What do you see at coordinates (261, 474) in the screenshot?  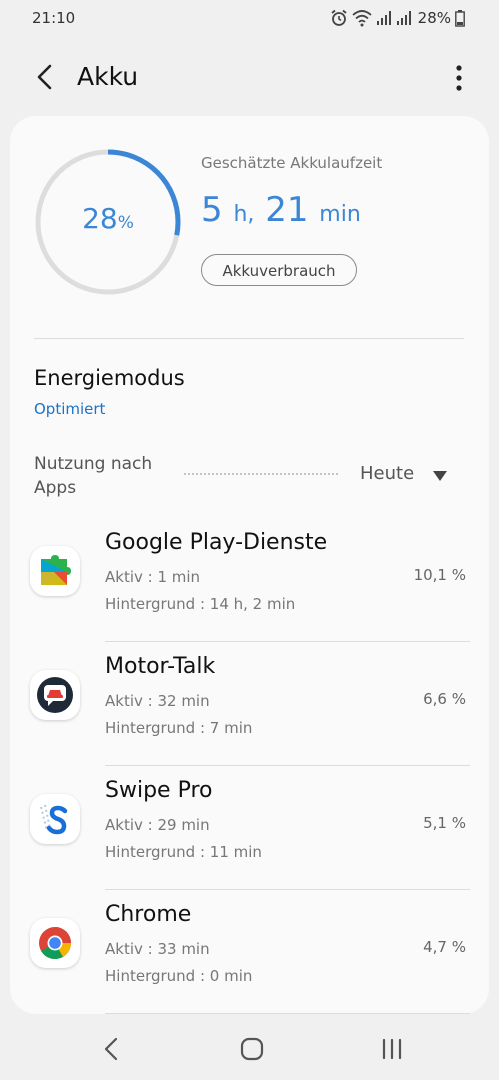 I see `dotted-separator` at bounding box center [261, 474].